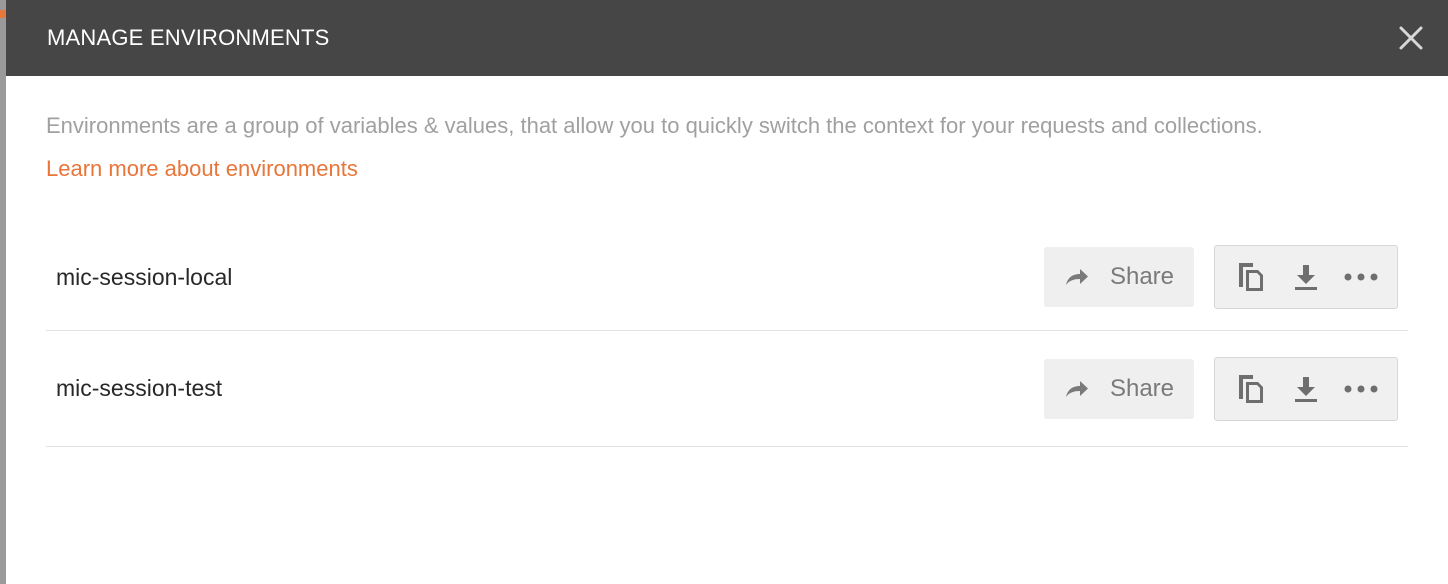 Image resolution: width=1448 pixels, height=584 pixels. I want to click on close-button, so click(1411, 38).